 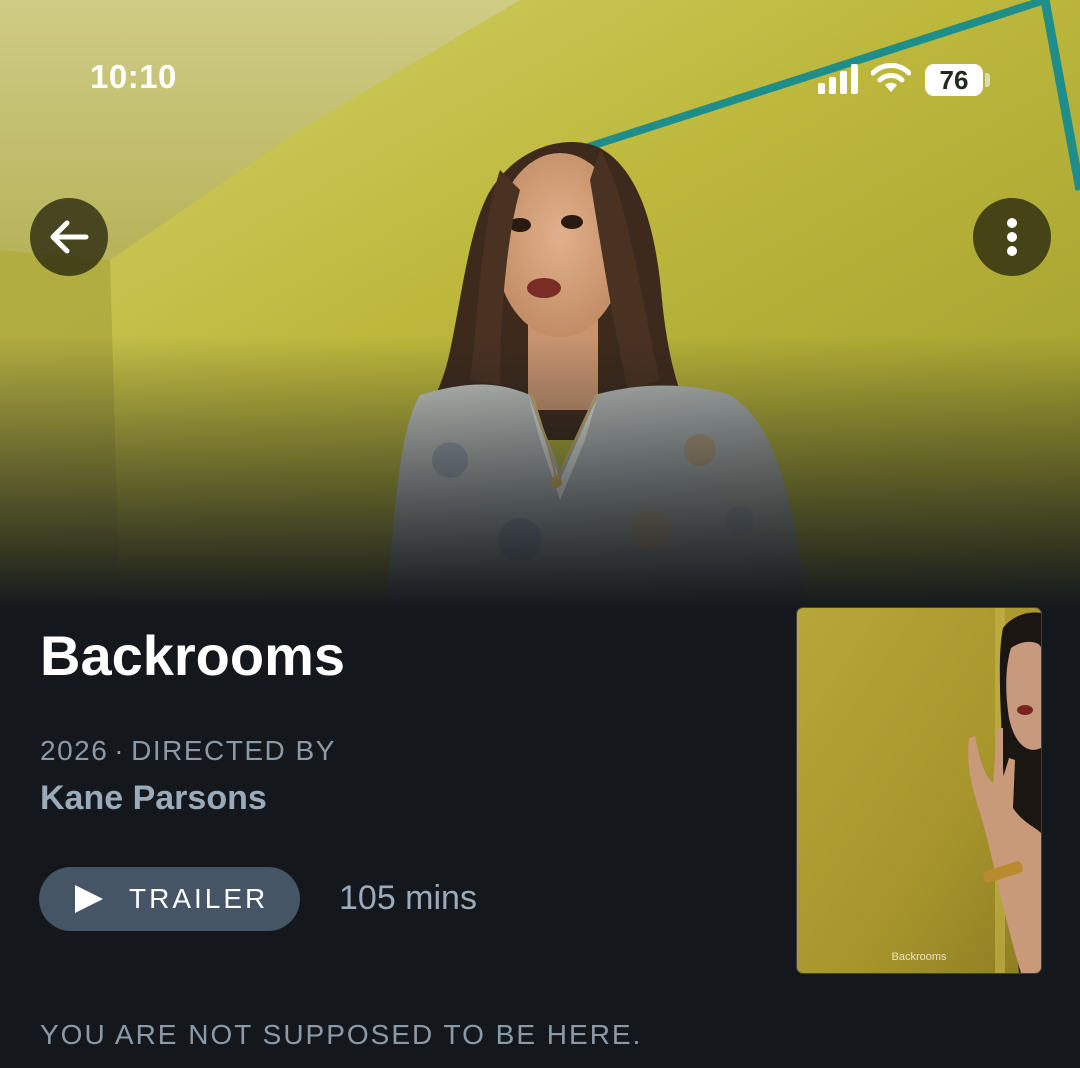 What do you see at coordinates (540, 80) in the screenshot?
I see `status-bar: 10:10 76` at bounding box center [540, 80].